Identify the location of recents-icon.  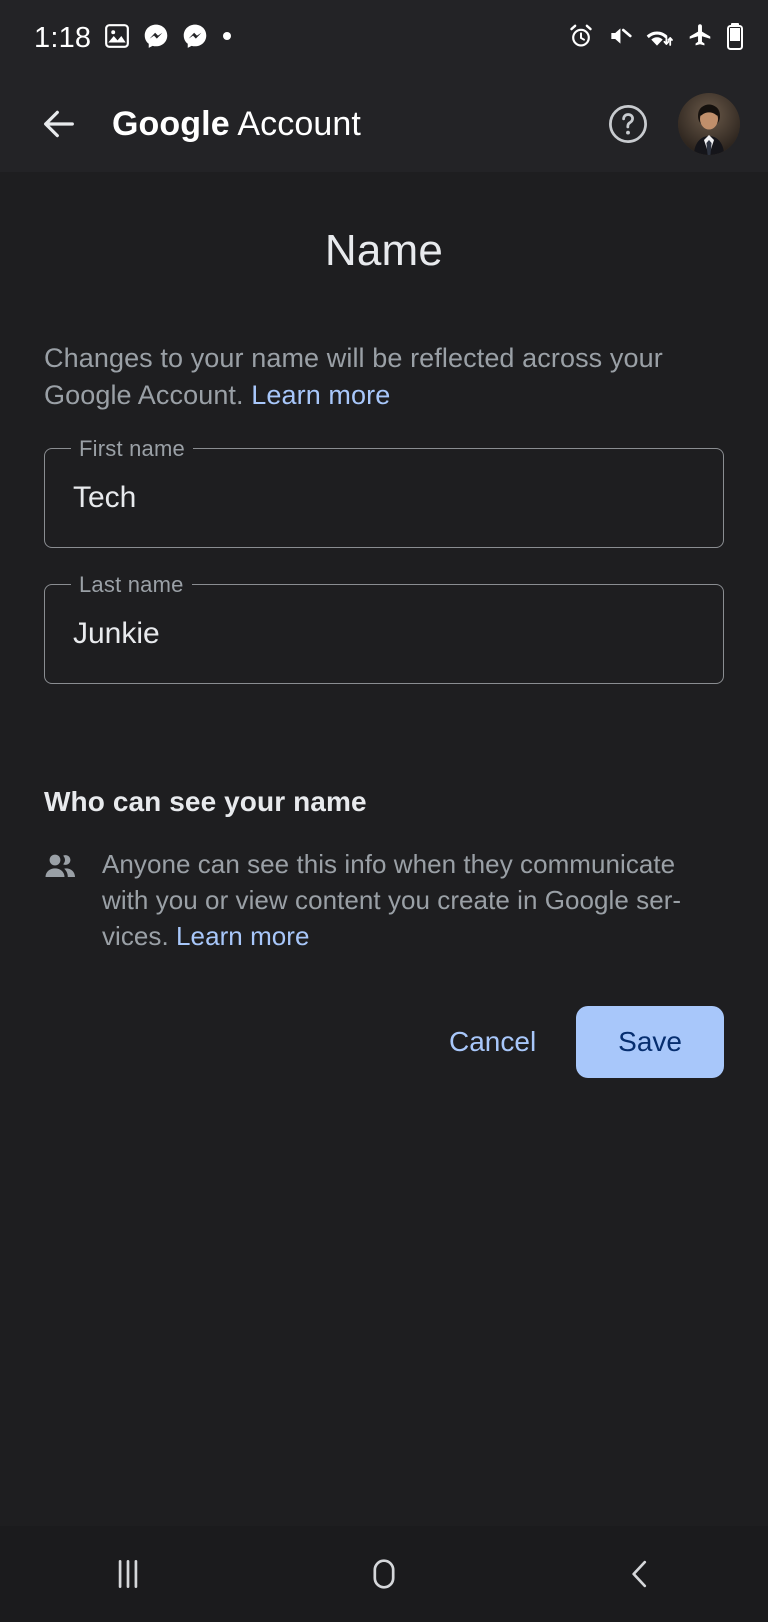
(128, 1574).